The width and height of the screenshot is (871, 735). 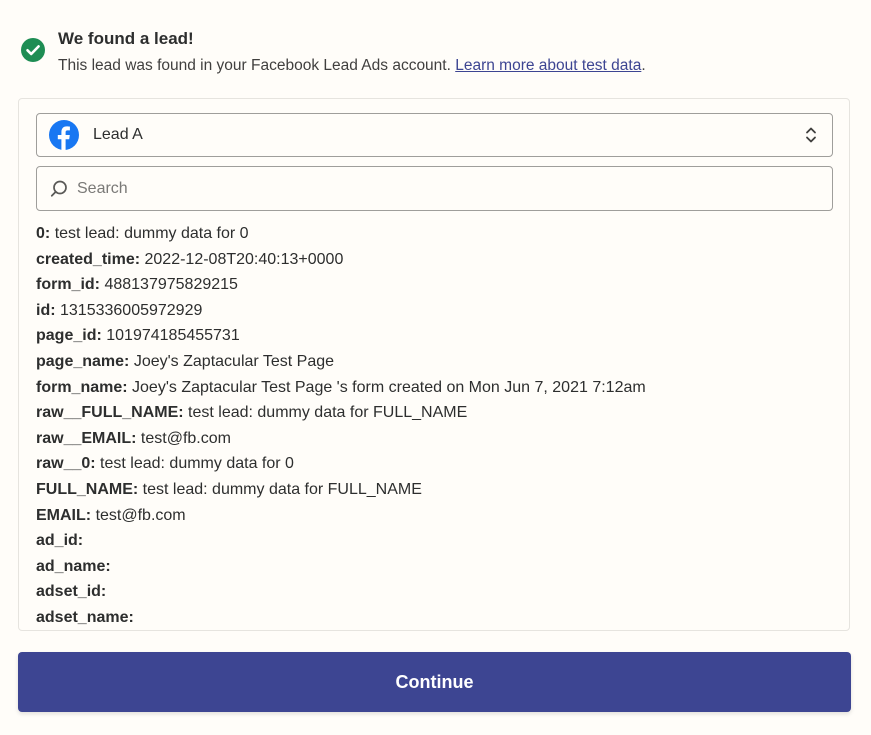 I want to click on field-row: created_time: 2022-12-08T20:40:13+0000, so click(x=341, y=260).